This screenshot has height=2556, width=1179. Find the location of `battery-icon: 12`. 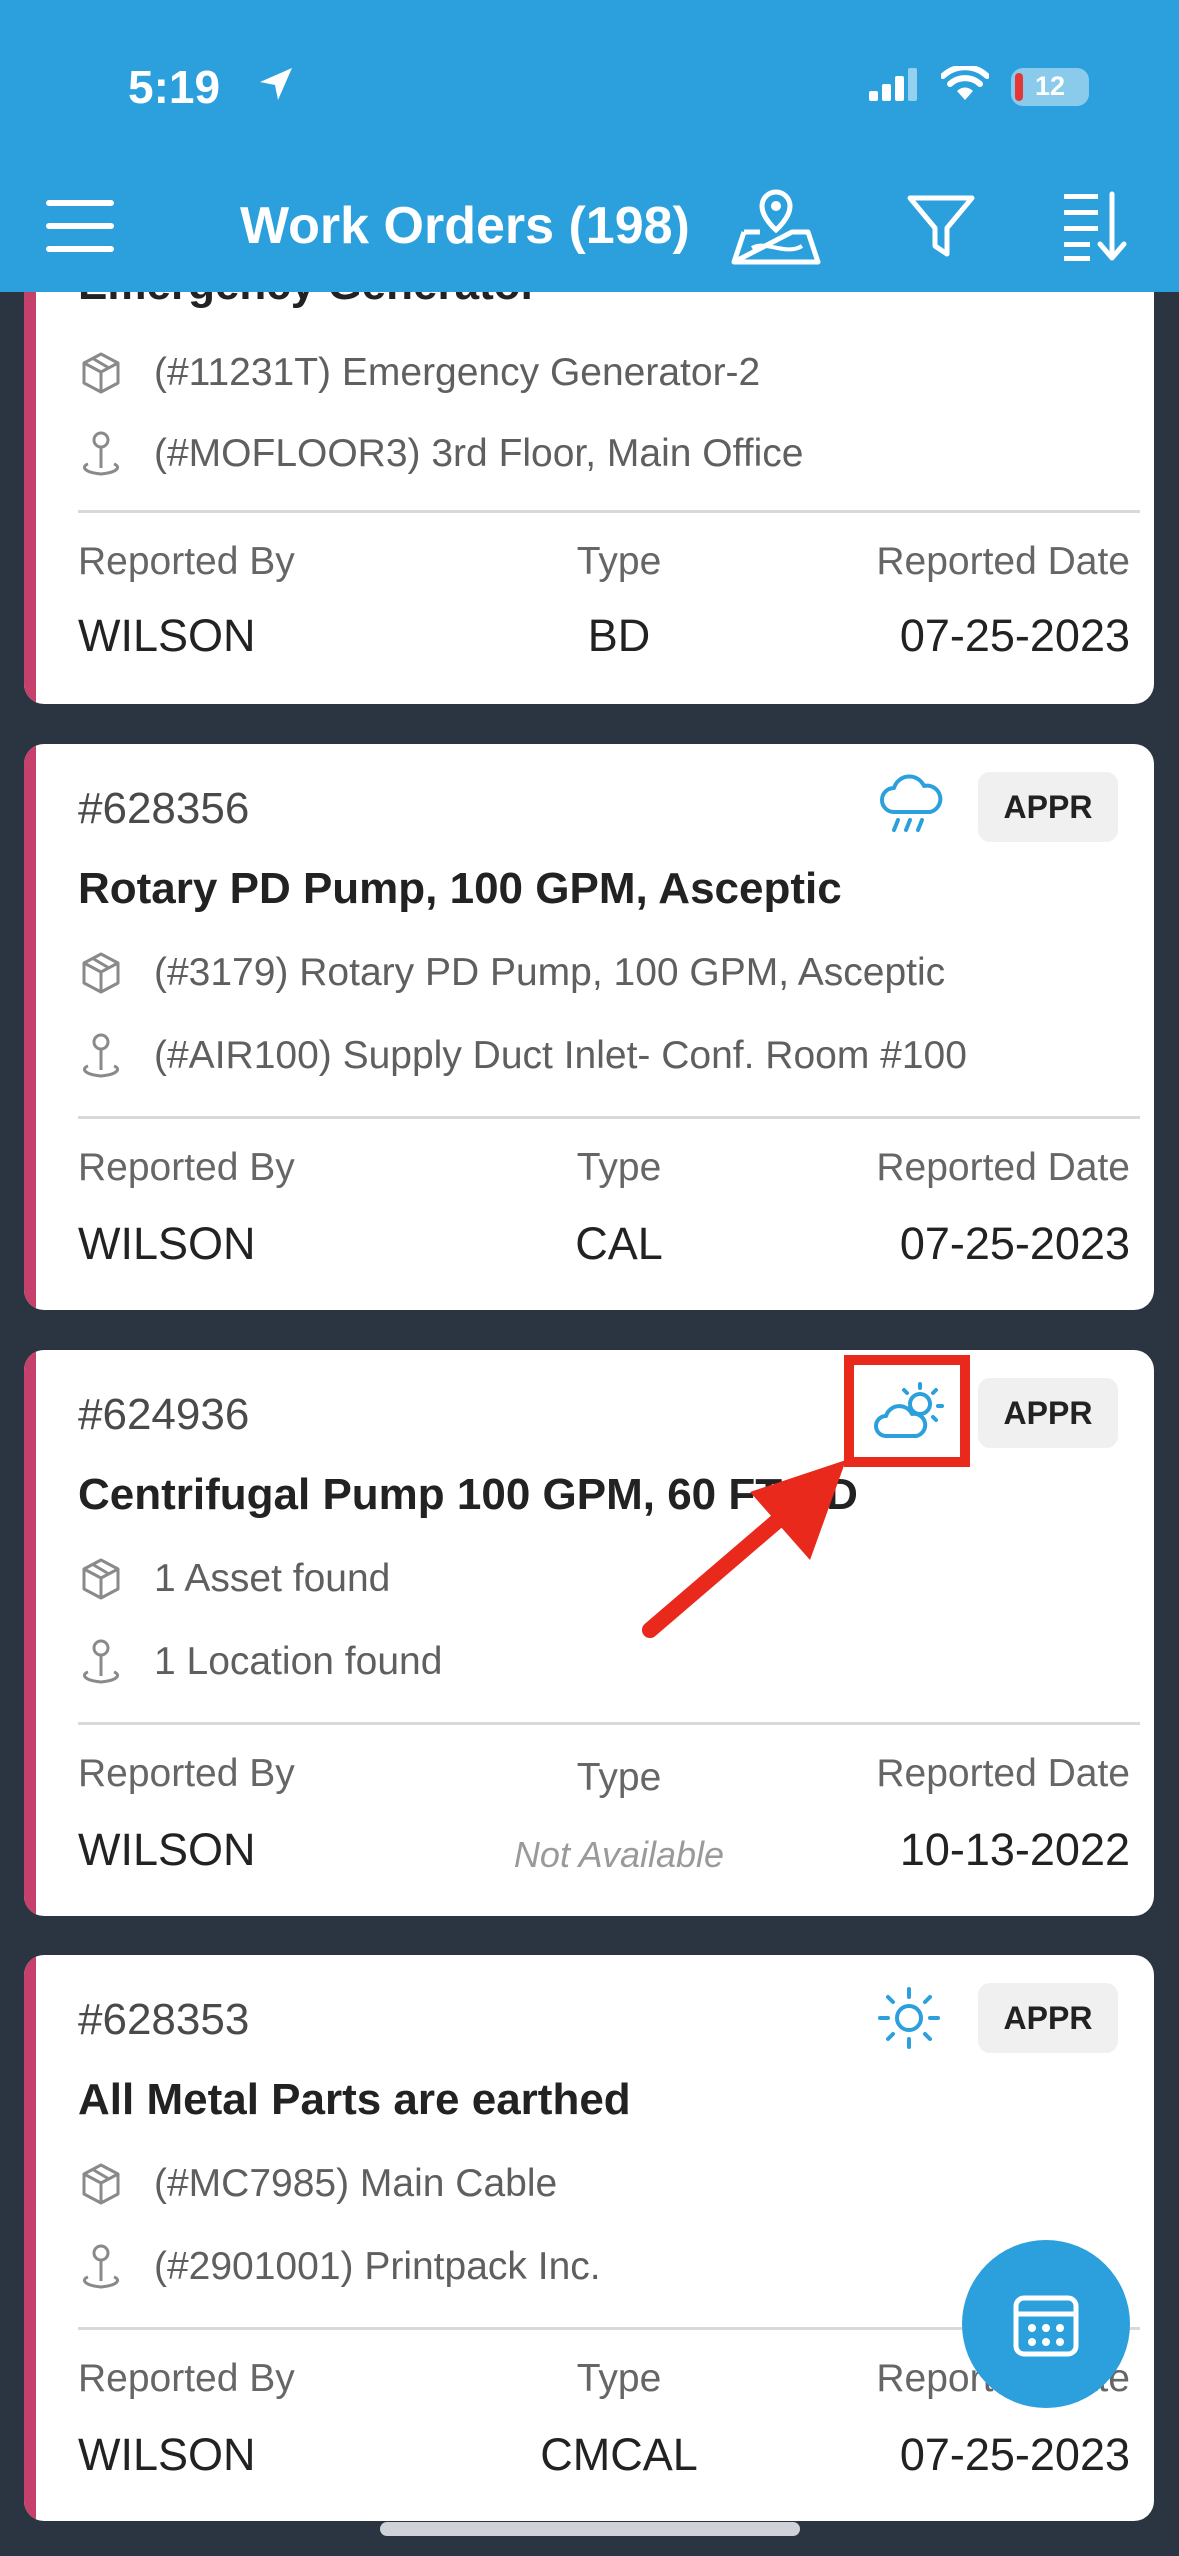

battery-icon: 12 is located at coordinates (1050, 86).